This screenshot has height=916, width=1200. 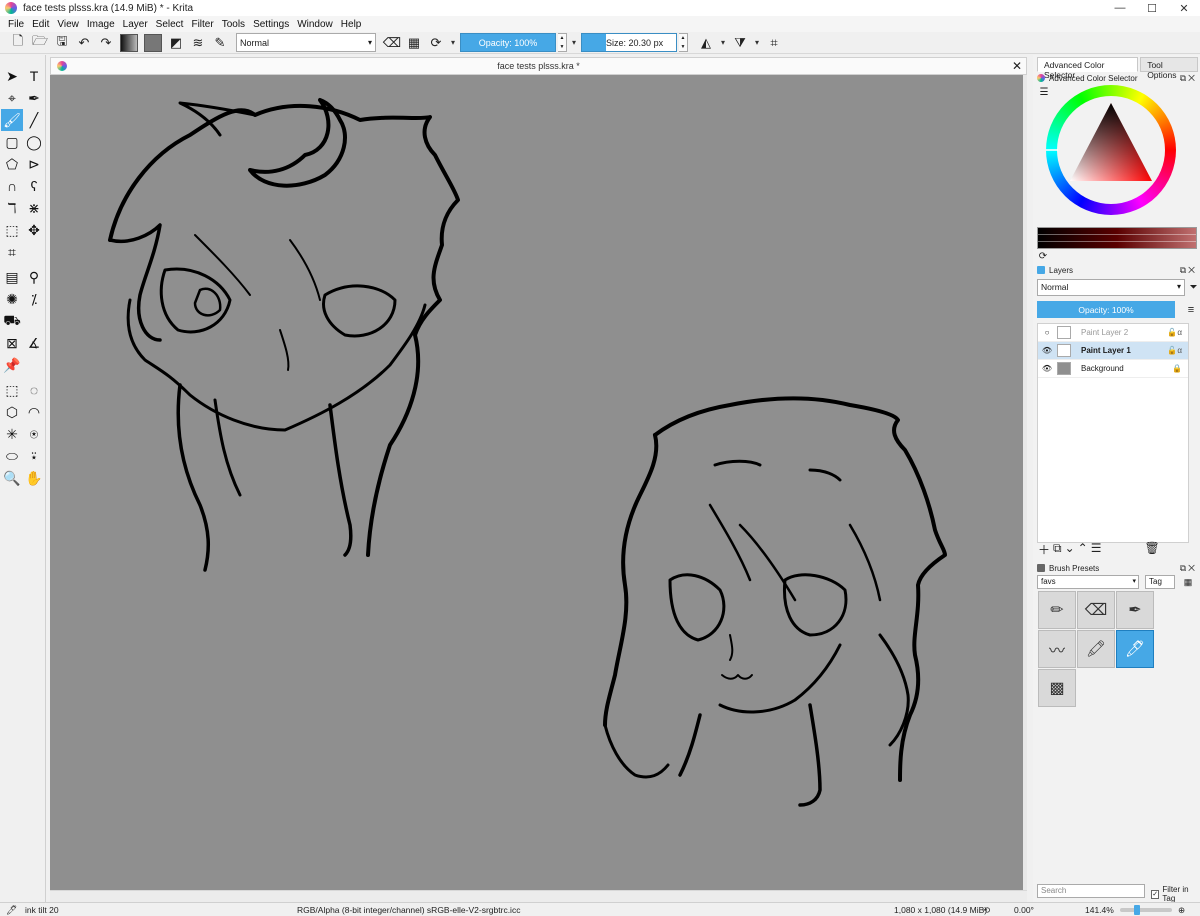 What do you see at coordinates (1188, 582) in the screenshot?
I see `preset-view-options-icon: ▦` at bounding box center [1188, 582].